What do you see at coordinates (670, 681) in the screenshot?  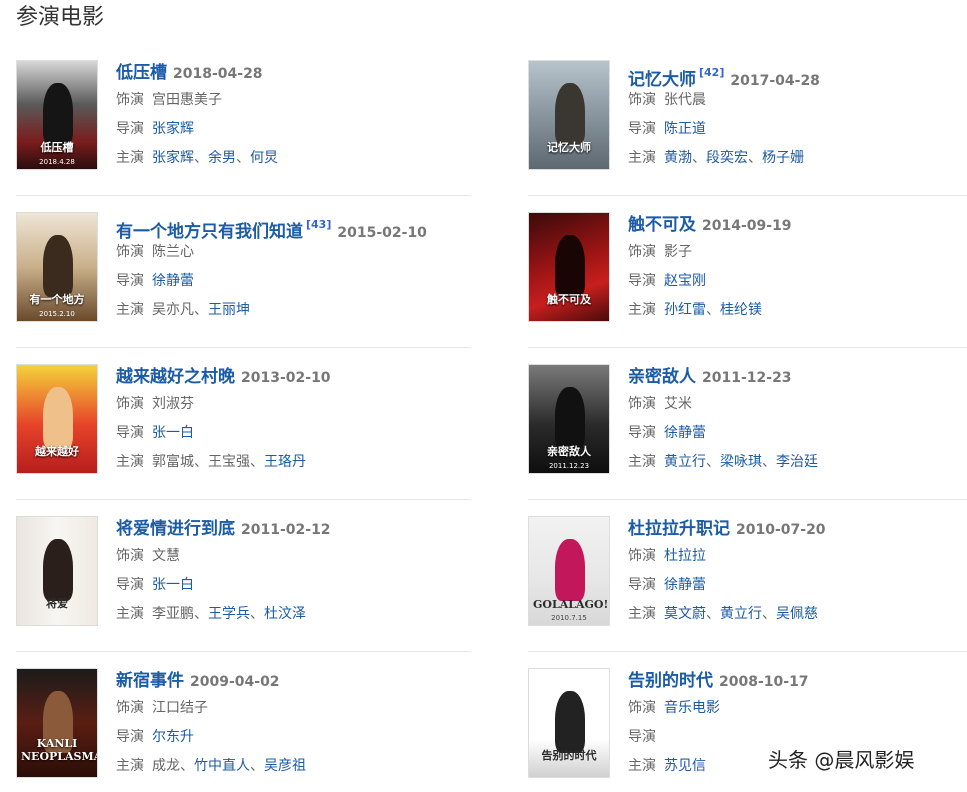 I see `film-title-link: 告别的时代` at bounding box center [670, 681].